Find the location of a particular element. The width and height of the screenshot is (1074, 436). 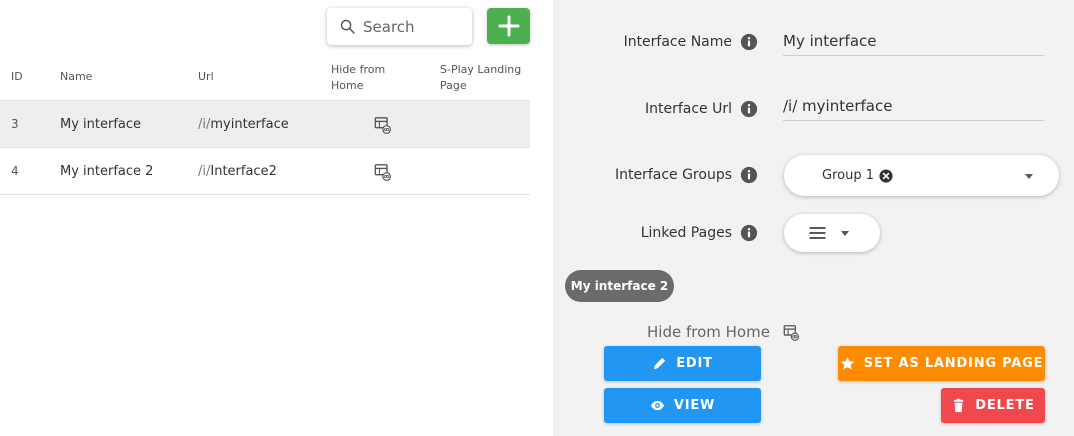

column-header-landing-page: S-Play Landing Page is located at coordinates (480, 78).